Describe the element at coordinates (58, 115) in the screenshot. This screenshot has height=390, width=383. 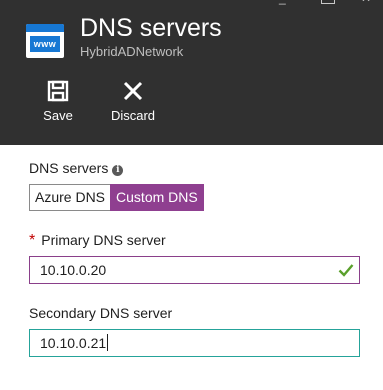
I see `save-label: Save` at that location.